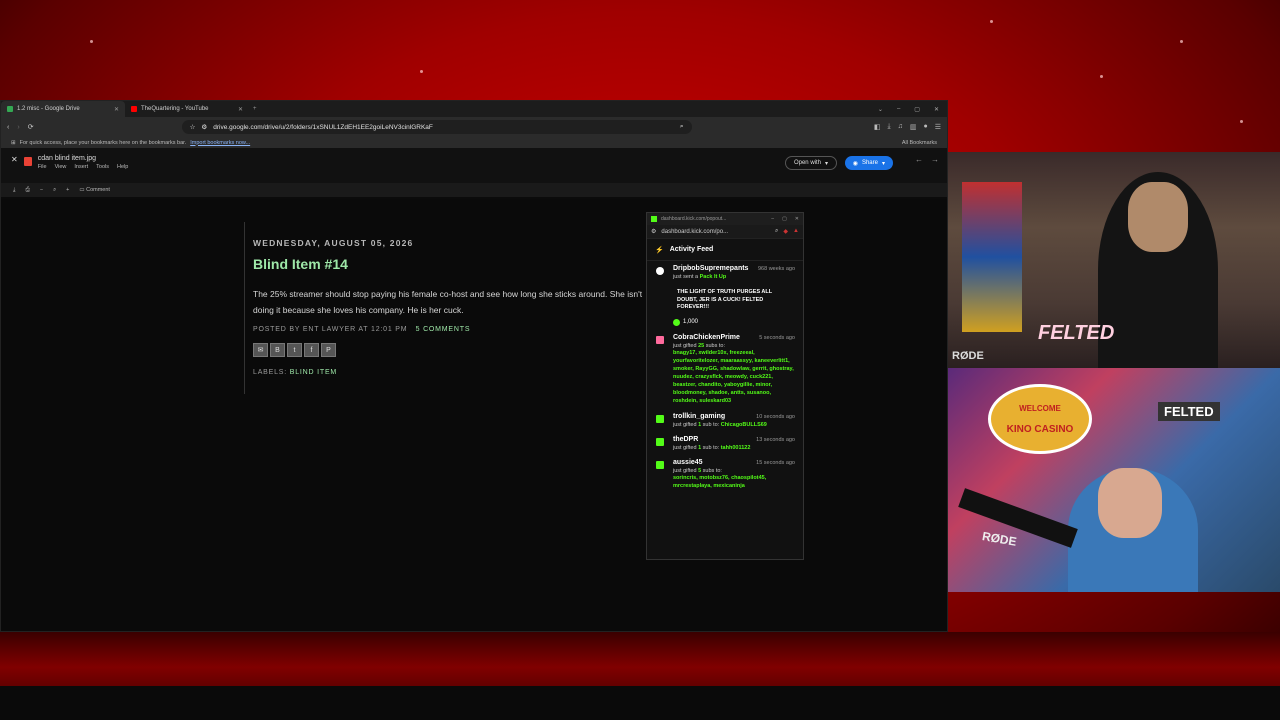  Describe the element at coordinates (919, 159) in the screenshot. I see `previous-file-icon: ←` at that location.